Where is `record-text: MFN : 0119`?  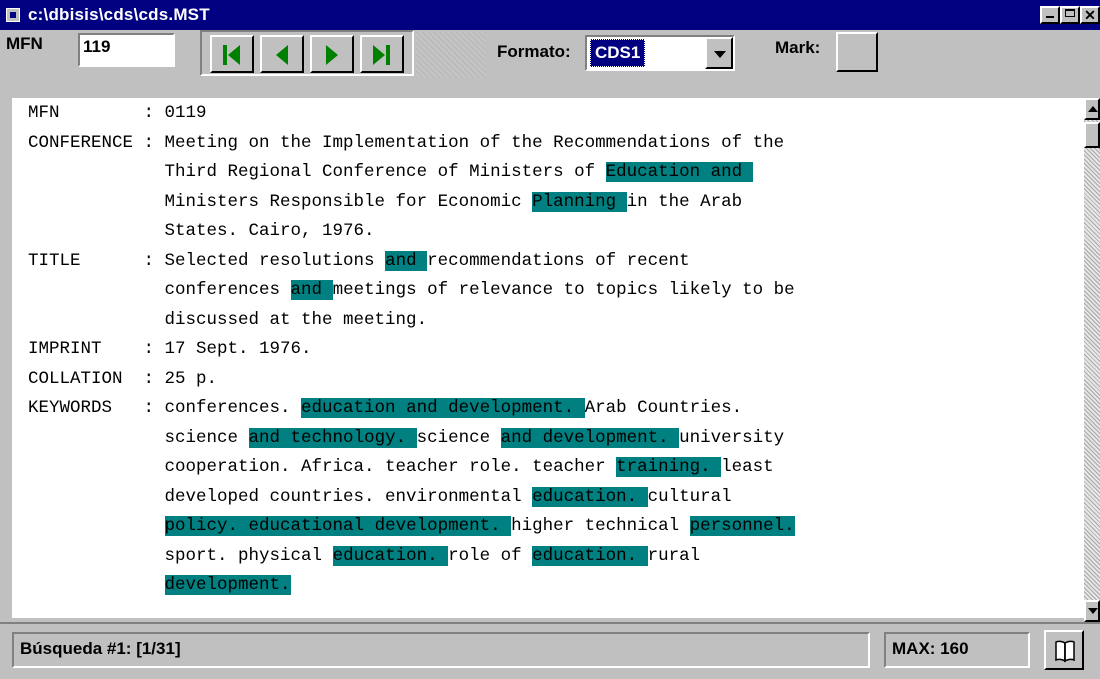 record-text: MFN : 0119 is located at coordinates (117, 113).